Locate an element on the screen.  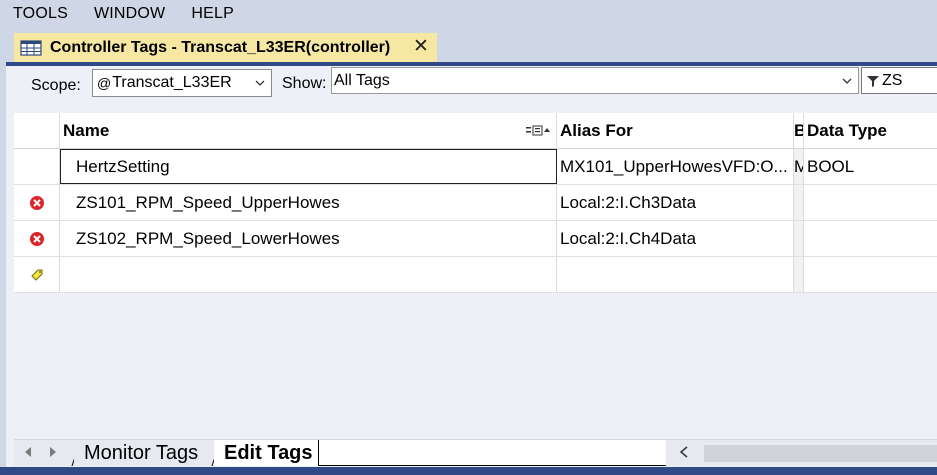
header-base-tag: B is located at coordinates (799, 130).